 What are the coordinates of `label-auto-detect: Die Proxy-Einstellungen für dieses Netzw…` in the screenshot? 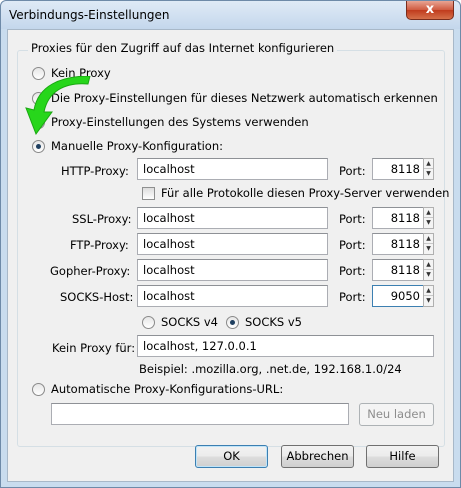 It's located at (244, 98).